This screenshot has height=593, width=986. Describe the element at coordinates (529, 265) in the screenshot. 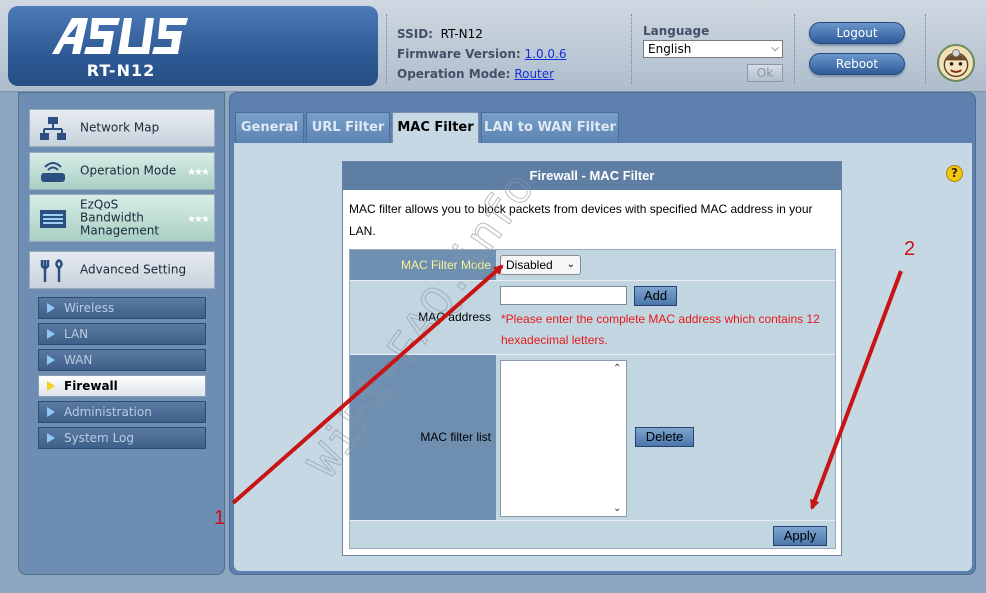

I see `mac-filter-mode-value: Disabled` at that location.